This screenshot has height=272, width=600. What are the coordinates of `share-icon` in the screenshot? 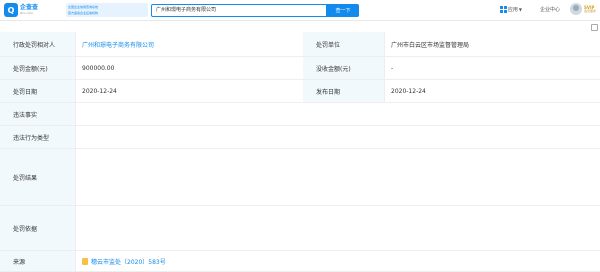 It's located at (594, 27).